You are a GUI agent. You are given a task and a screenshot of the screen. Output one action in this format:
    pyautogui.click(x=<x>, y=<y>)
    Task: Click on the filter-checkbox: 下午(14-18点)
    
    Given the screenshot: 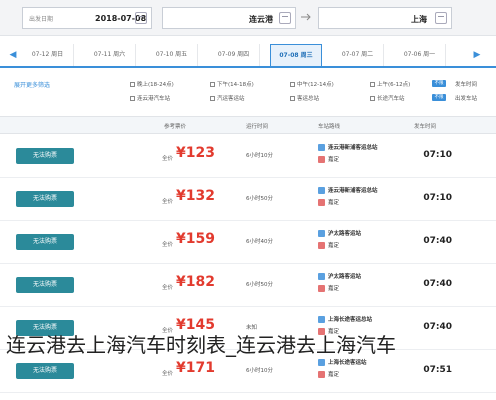 What is the action you would take?
    pyautogui.click(x=232, y=84)
    